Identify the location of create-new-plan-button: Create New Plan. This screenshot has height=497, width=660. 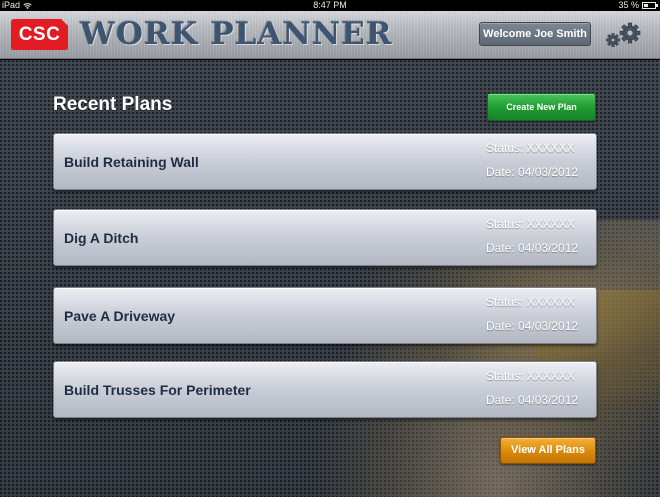
(541, 107).